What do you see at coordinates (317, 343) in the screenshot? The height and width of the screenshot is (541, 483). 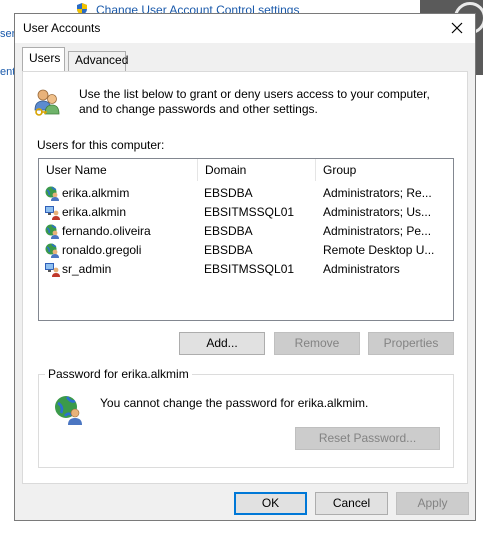 I see `remove-button: Remove` at bounding box center [317, 343].